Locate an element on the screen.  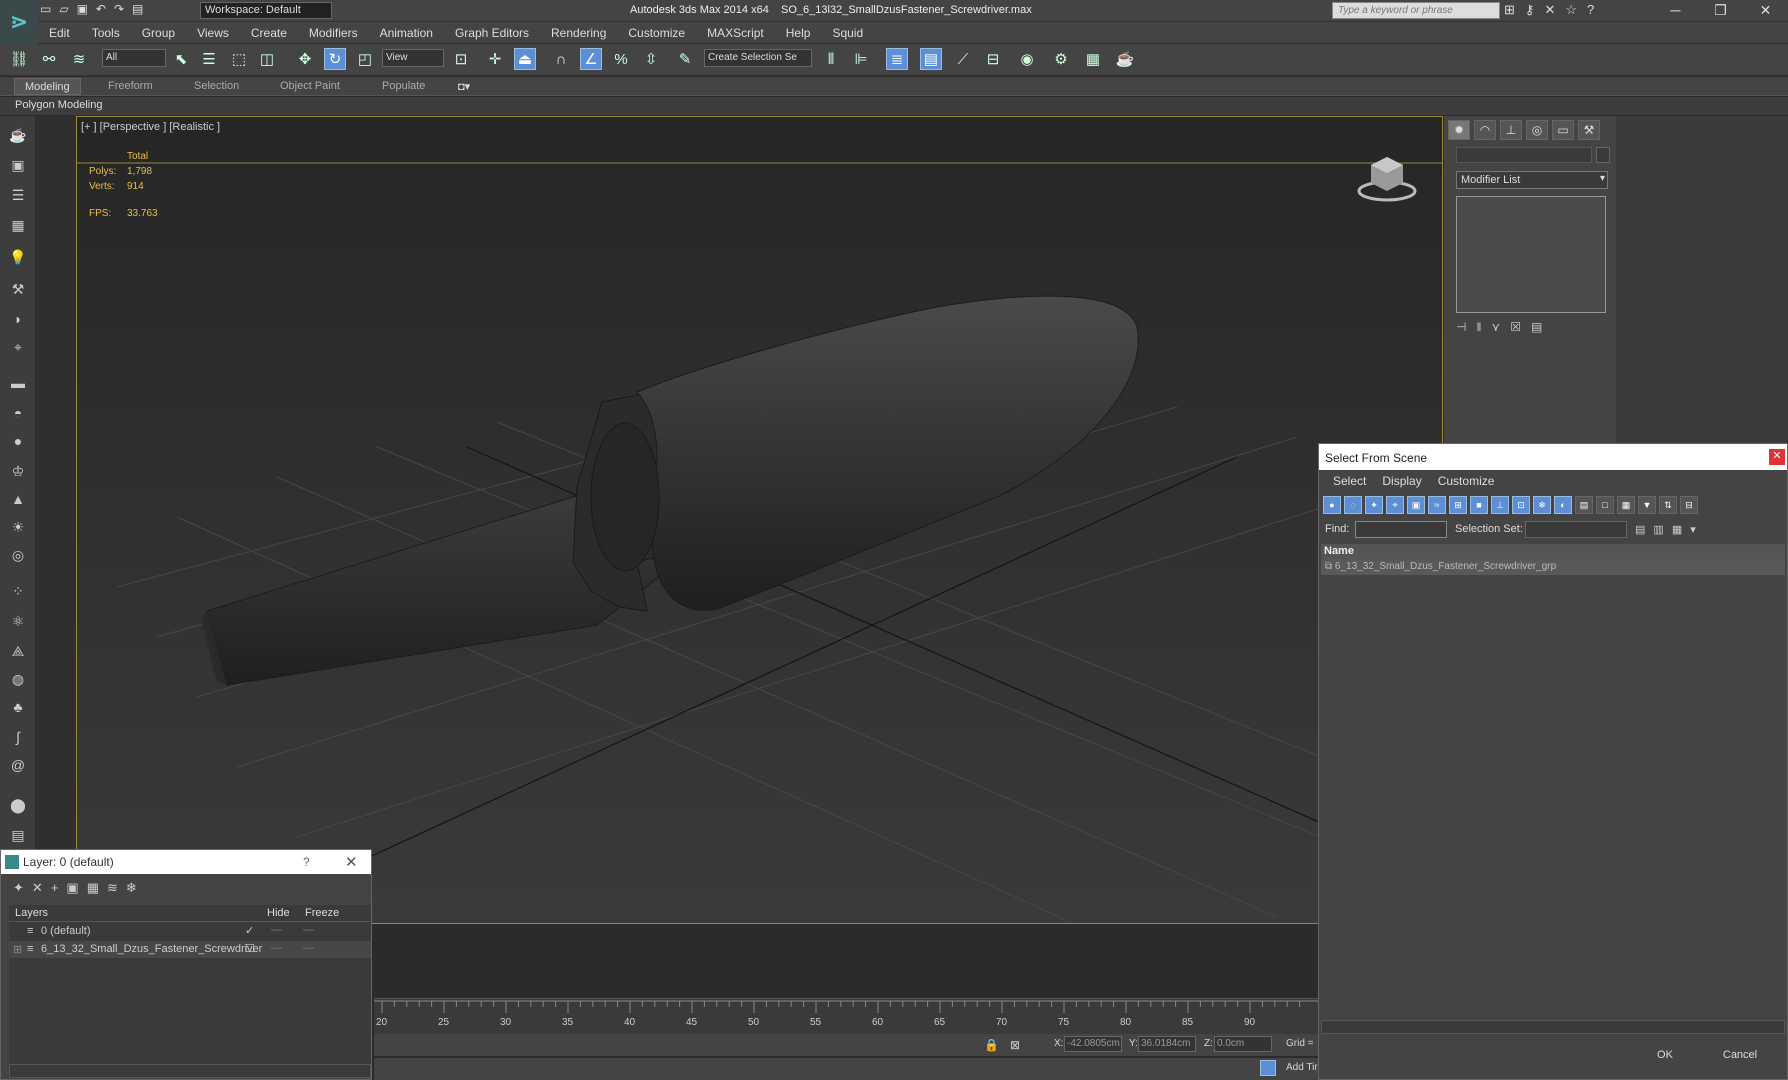
layer-manager-icon: ≣ is located at coordinates (897, 59).